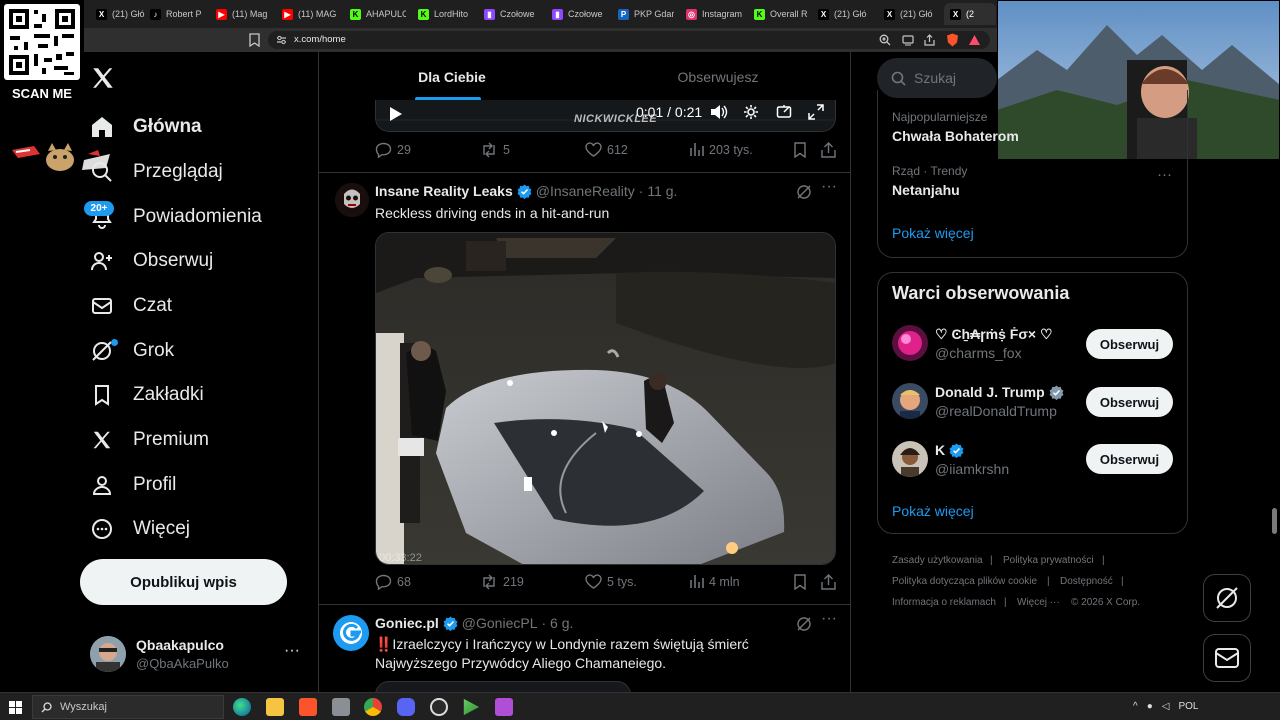 The image size is (1280, 720). What do you see at coordinates (145, 127) in the screenshot?
I see `nav-item-home: Główna` at bounding box center [145, 127].